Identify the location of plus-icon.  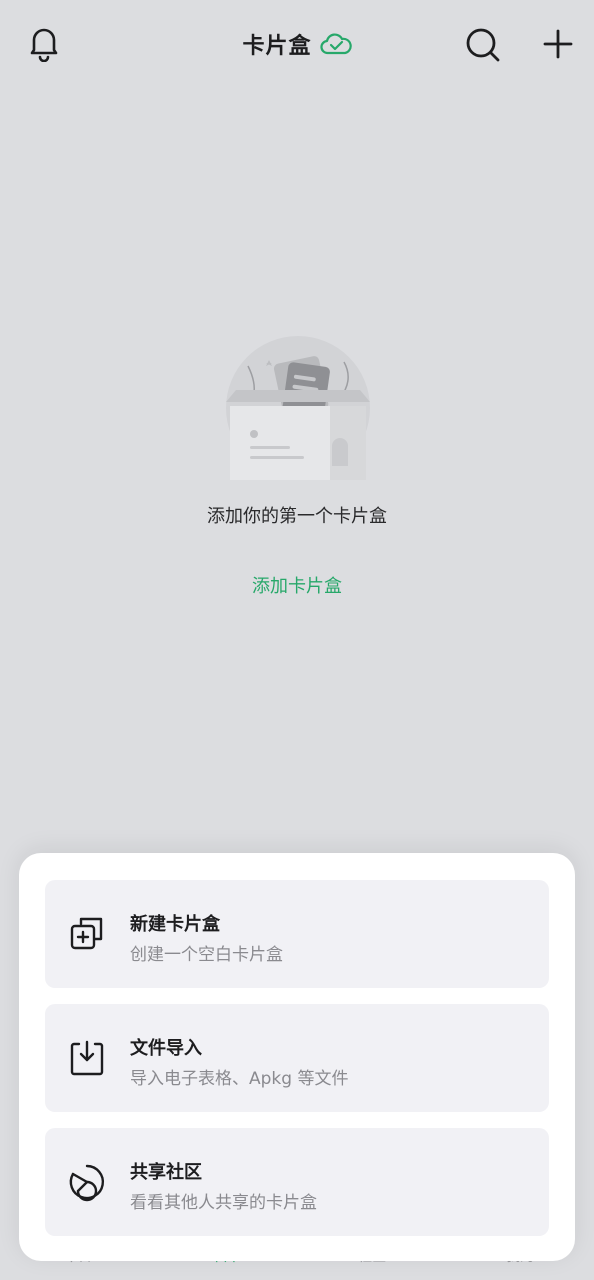
(558, 44).